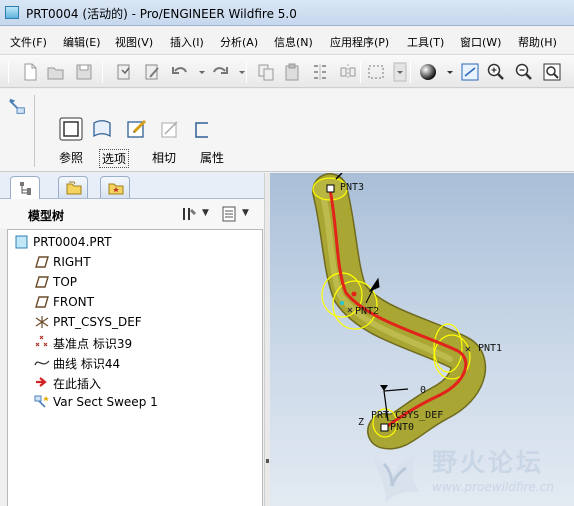 The width and height of the screenshot is (574, 506). What do you see at coordinates (220, 72) in the screenshot?
I see `redo-icon` at bounding box center [220, 72].